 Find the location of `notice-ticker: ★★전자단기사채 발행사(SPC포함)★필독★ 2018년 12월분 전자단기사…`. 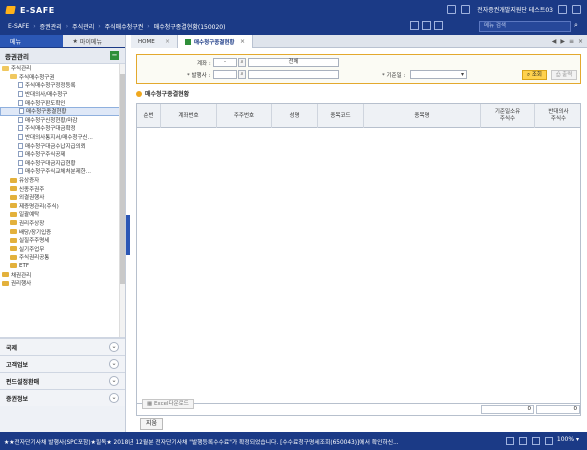

notice-ticker: ★★전자단기사채 발행사(SPC포함)★필독★ 2018년 12월분 전자단기사… is located at coordinates (224, 441).